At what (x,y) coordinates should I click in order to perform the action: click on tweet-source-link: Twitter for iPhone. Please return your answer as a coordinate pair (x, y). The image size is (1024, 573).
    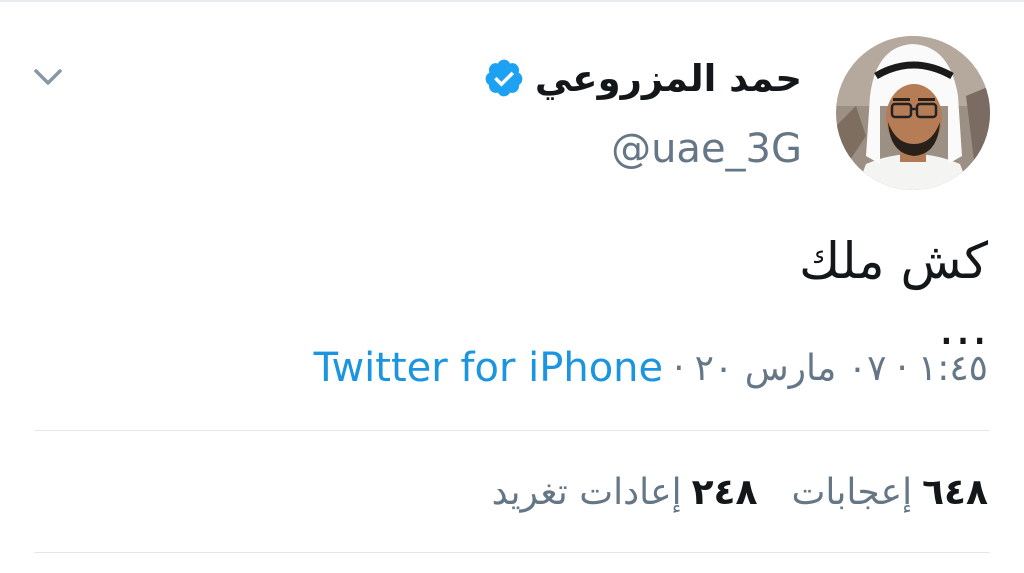
    Looking at the image, I should click on (489, 368).